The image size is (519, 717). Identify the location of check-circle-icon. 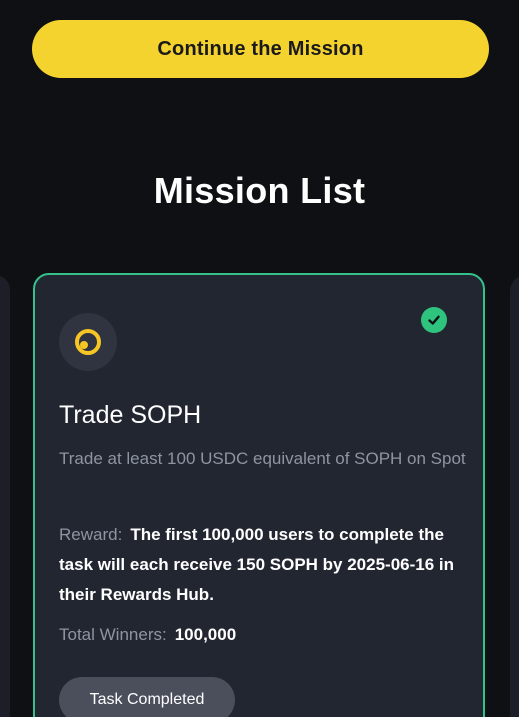
(434, 320).